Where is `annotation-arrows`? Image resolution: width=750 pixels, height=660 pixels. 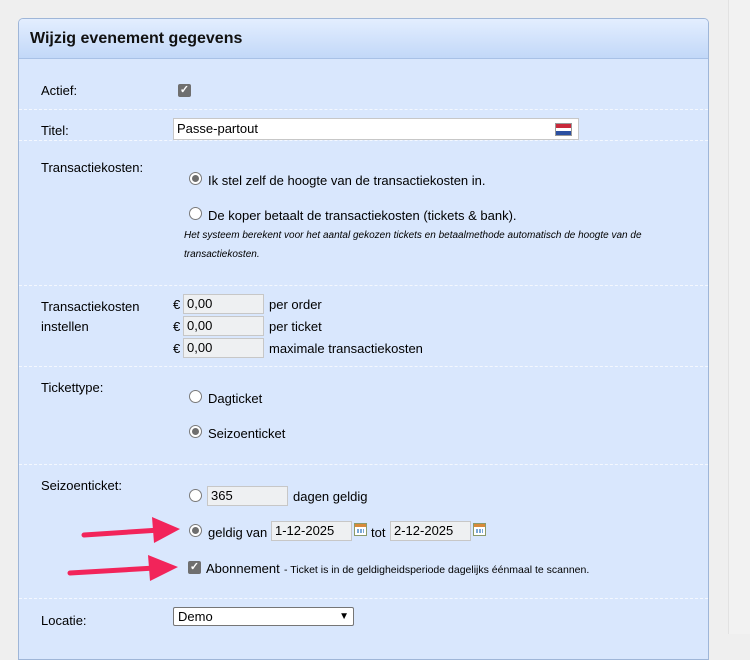
annotation-arrows is located at coordinates (123, 549).